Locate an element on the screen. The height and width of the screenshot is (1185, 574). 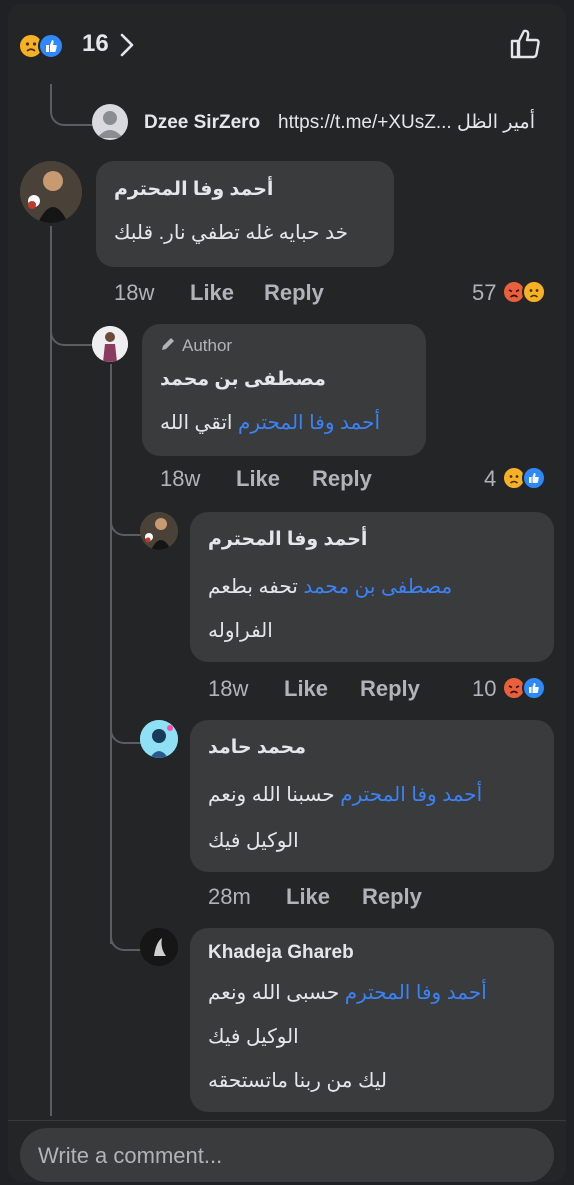
chevron-right-icon is located at coordinates (127, 47).